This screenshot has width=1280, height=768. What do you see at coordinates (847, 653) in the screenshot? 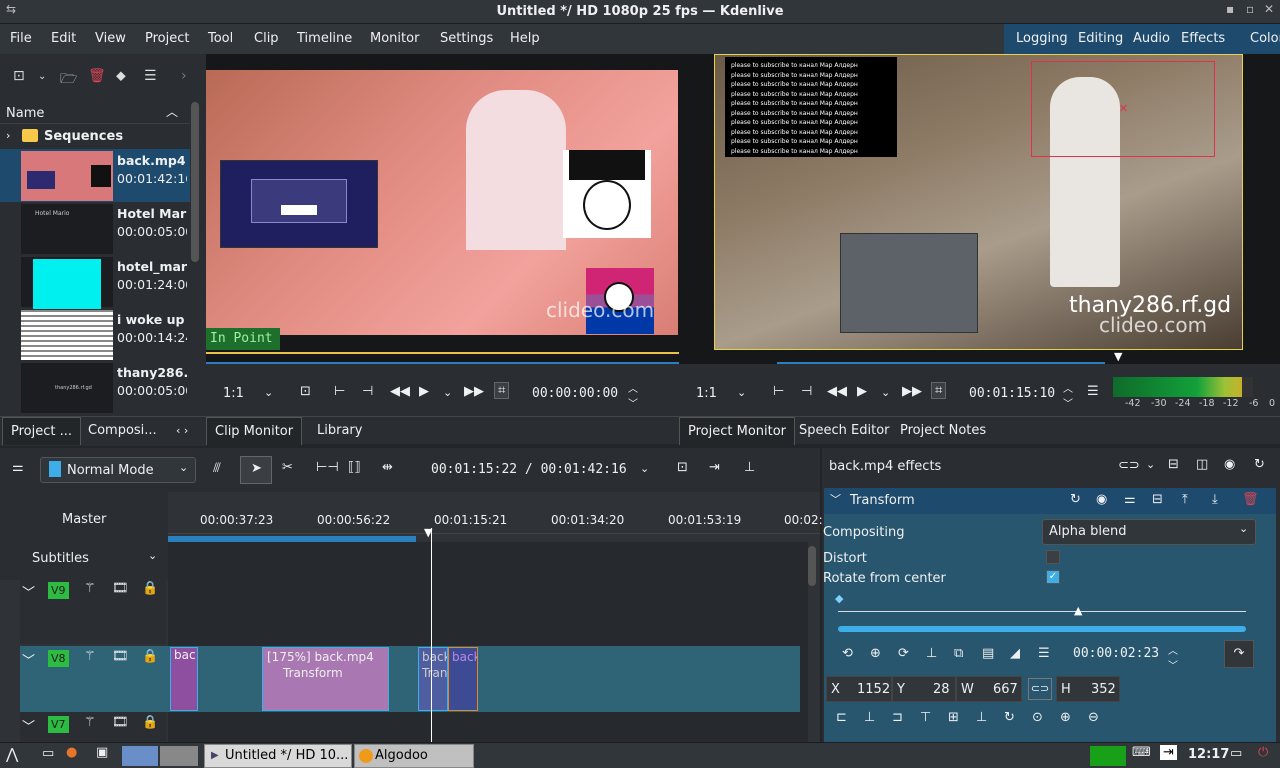
I see `prev-keyframe-icon: ⟲` at bounding box center [847, 653].